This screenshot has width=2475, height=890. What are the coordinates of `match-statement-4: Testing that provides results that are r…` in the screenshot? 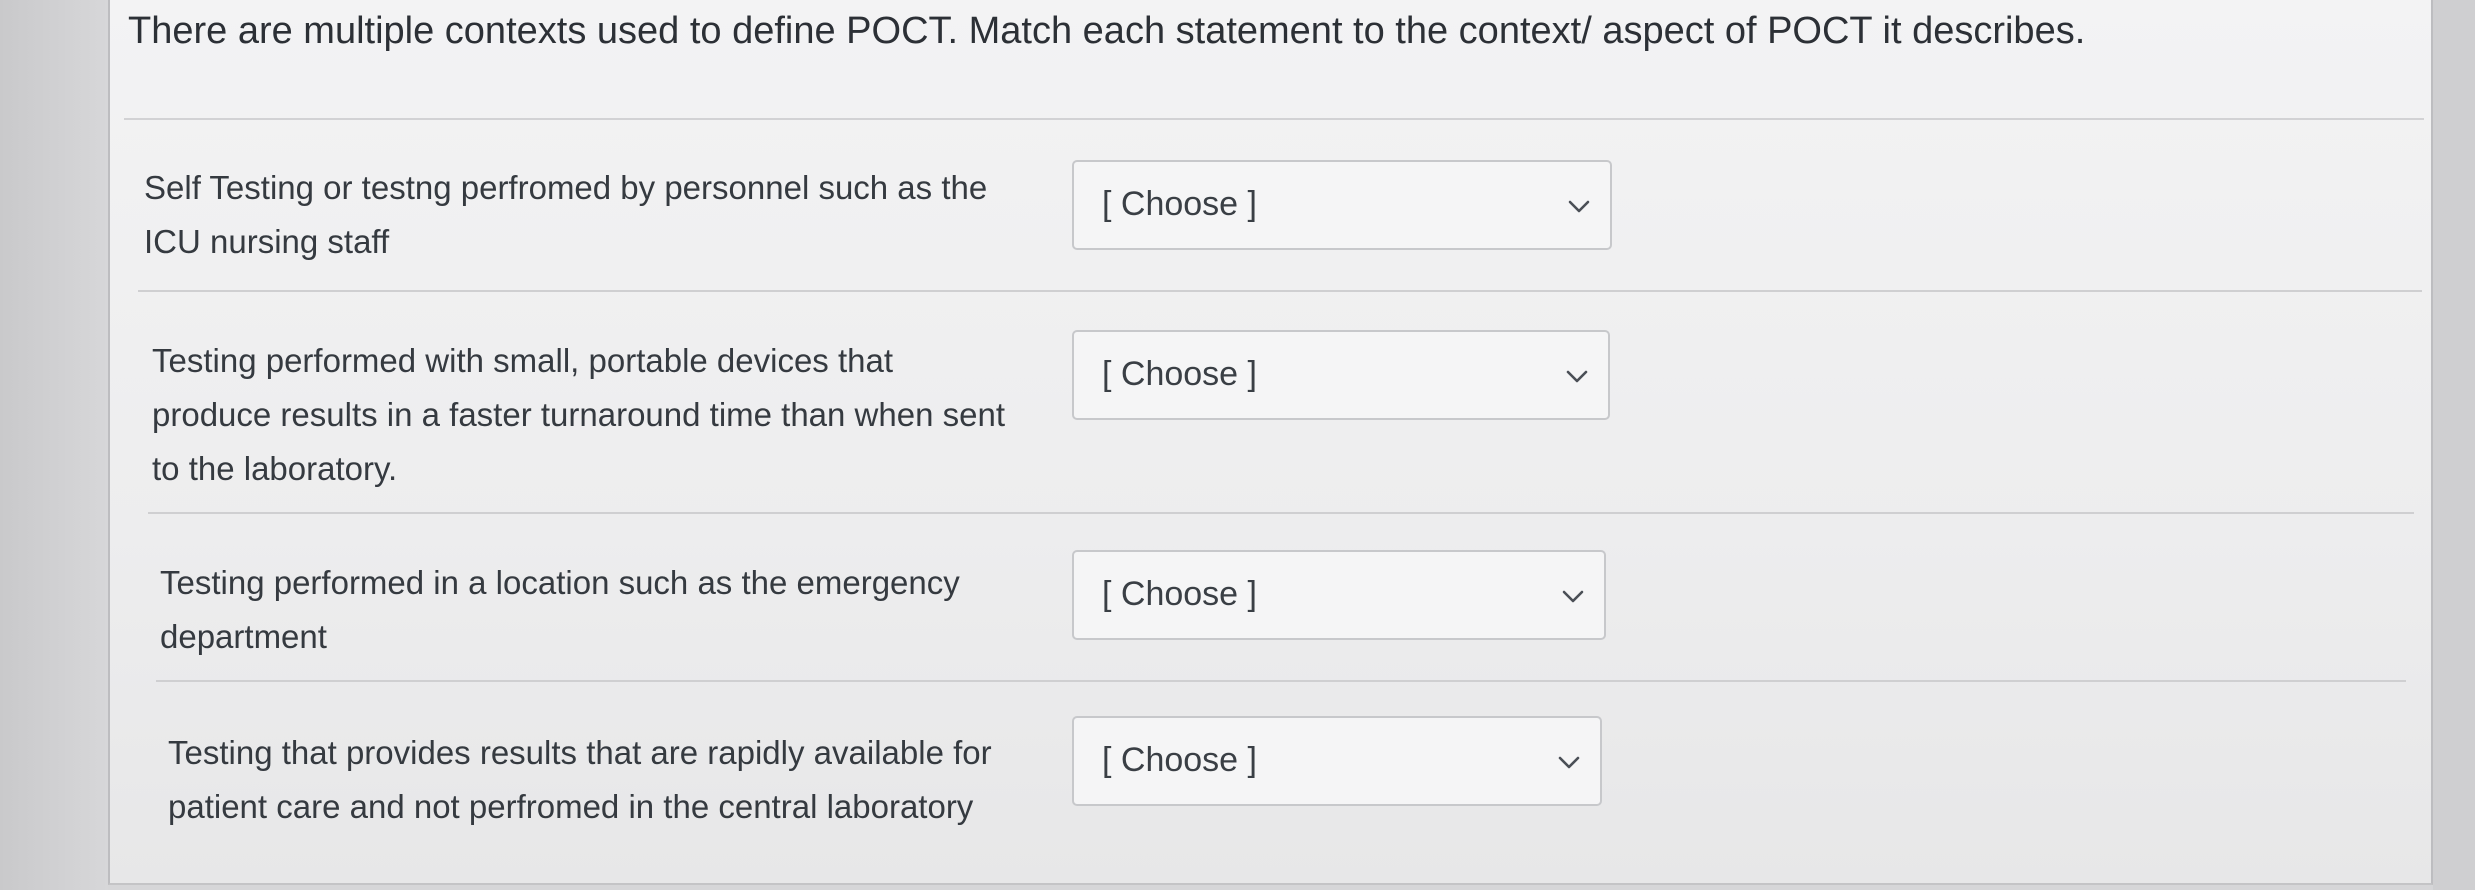 It's located at (580, 780).